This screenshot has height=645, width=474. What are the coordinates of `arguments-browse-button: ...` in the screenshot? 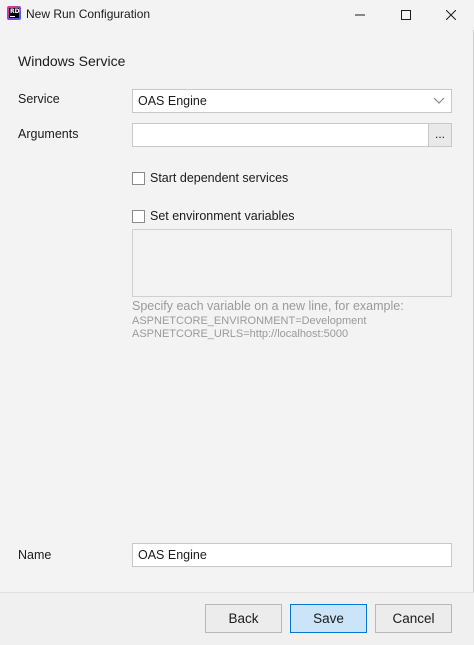 It's located at (440, 135).